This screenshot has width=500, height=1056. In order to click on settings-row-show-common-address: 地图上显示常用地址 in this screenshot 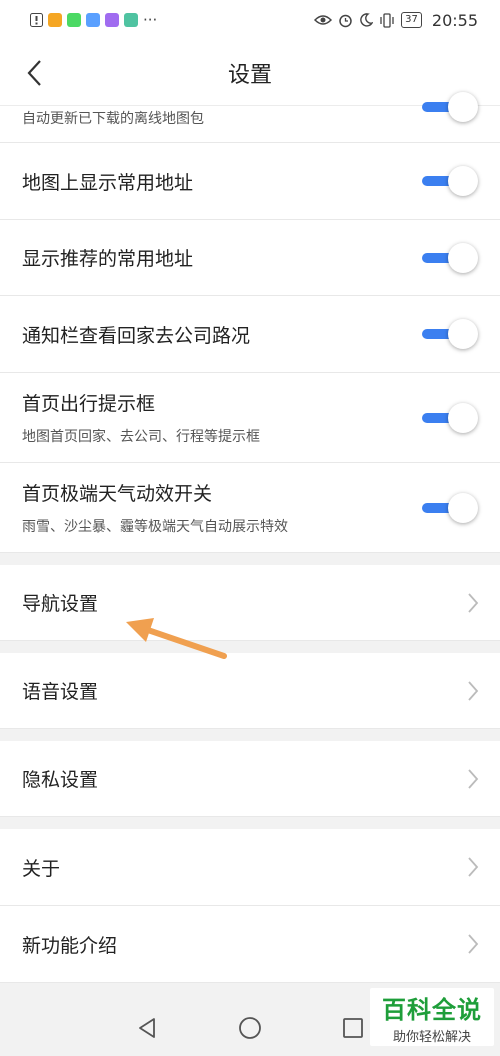, I will do `click(250, 181)`.